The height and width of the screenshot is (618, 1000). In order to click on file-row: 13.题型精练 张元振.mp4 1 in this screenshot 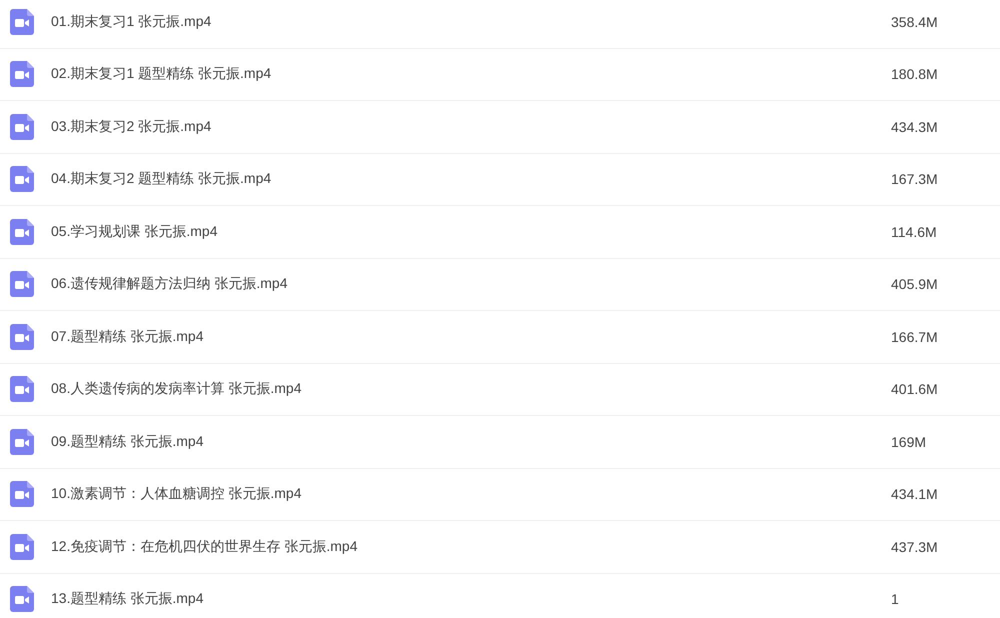, I will do `click(500, 596)`.